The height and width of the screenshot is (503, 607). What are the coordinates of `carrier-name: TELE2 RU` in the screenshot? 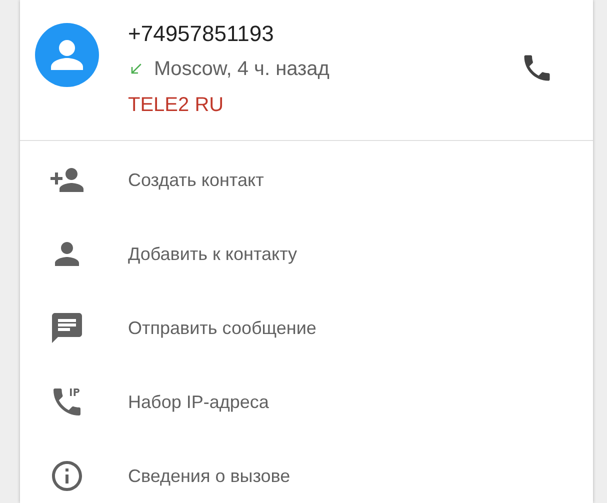 It's located at (176, 105).